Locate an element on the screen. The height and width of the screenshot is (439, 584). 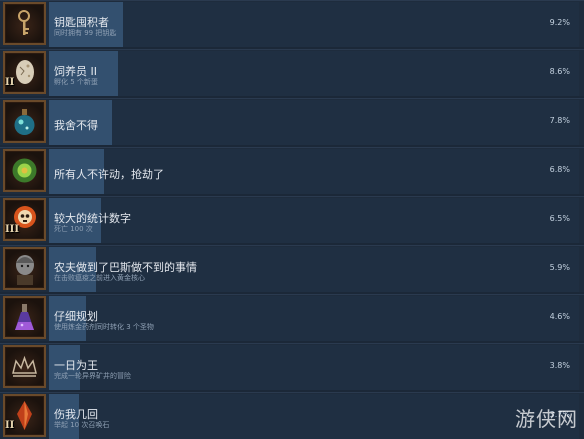
achievement-row: 我舍不得 7.8% is located at coordinates (292, 121).